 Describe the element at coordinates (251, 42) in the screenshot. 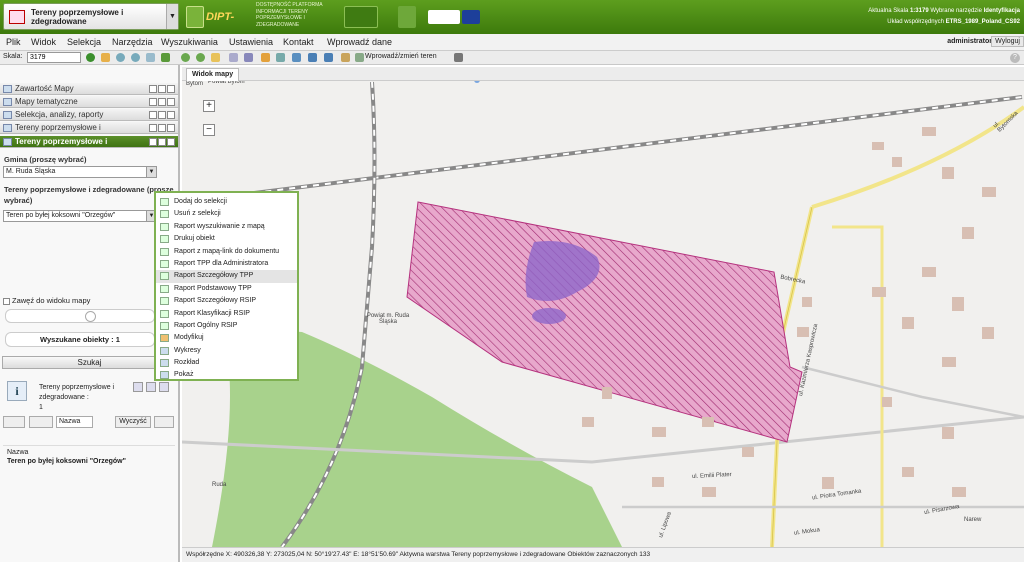

I see `menu-ustawienia: Ustawienia` at that location.